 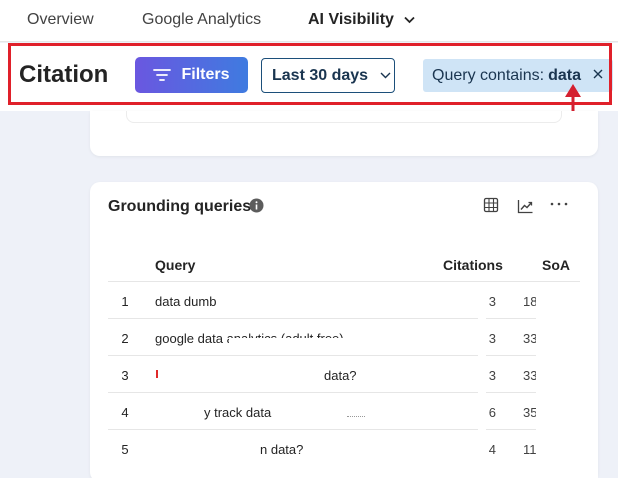 What do you see at coordinates (492, 449) in the screenshot?
I see `citations-cell: 4` at bounding box center [492, 449].